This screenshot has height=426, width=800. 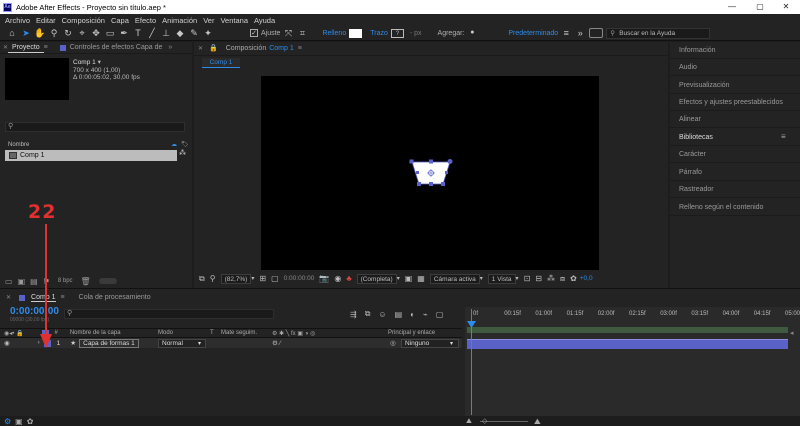 What do you see at coordinates (501, 278) in the screenshot?
I see `view-layout-selector: 1 Vista` at bounding box center [501, 278].